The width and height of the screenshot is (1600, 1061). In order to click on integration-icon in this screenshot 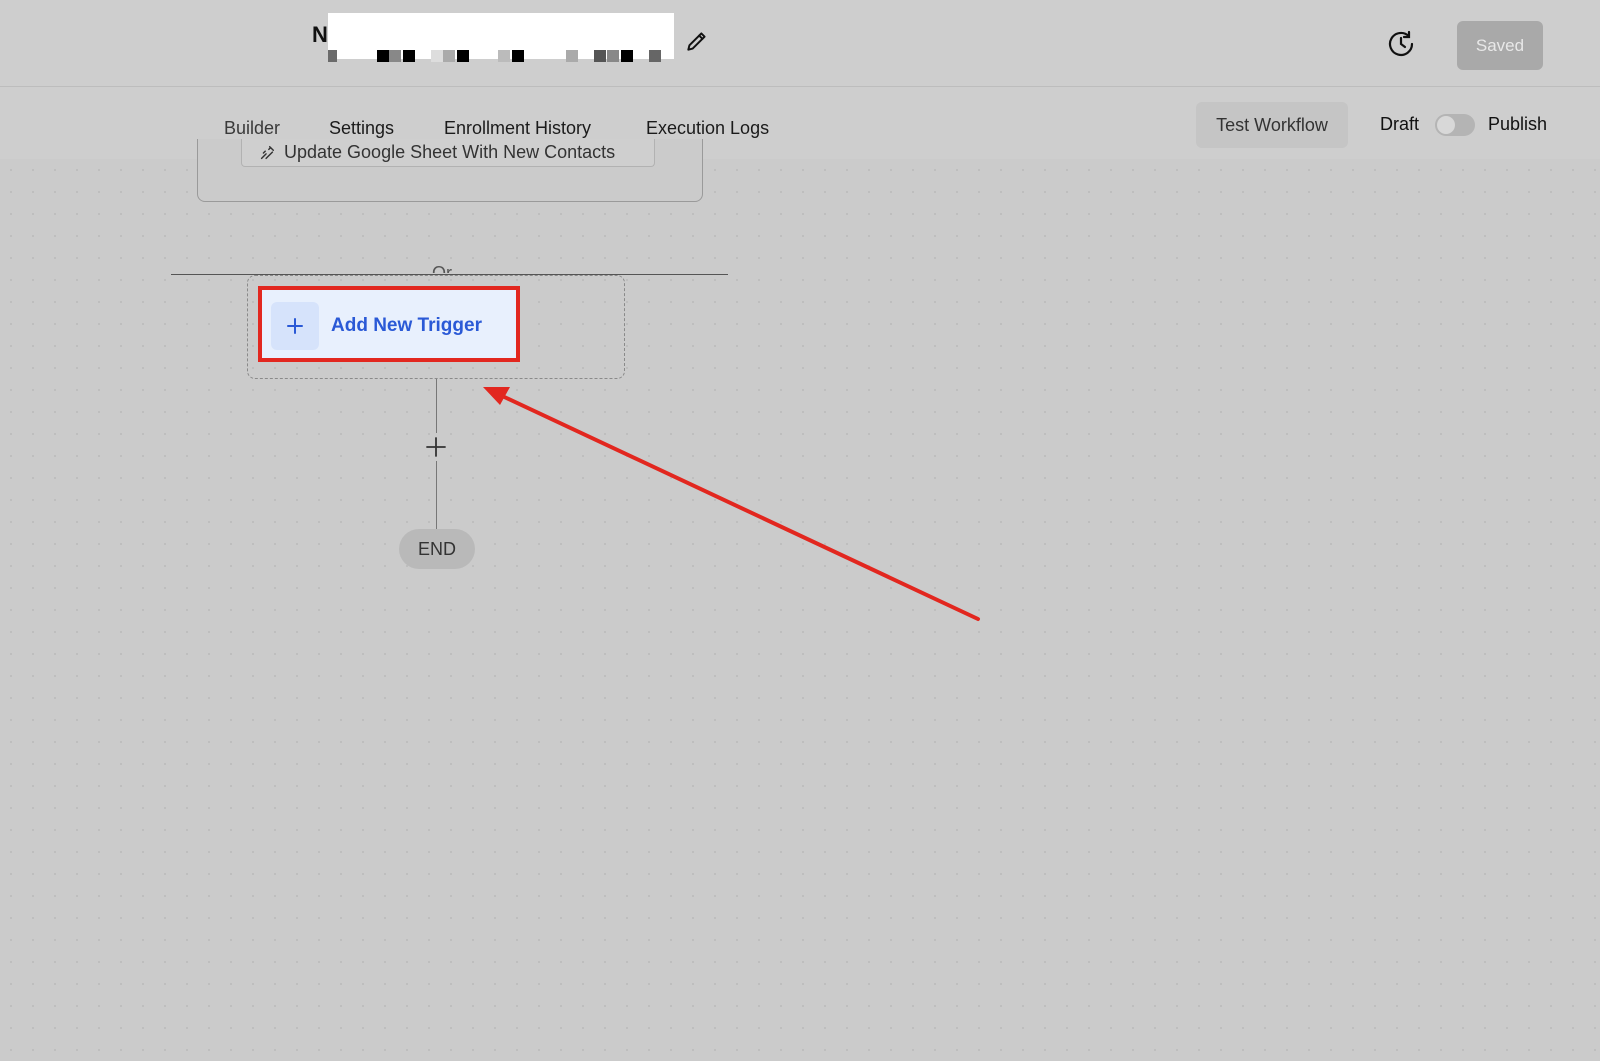, I will do `click(267, 152)`.